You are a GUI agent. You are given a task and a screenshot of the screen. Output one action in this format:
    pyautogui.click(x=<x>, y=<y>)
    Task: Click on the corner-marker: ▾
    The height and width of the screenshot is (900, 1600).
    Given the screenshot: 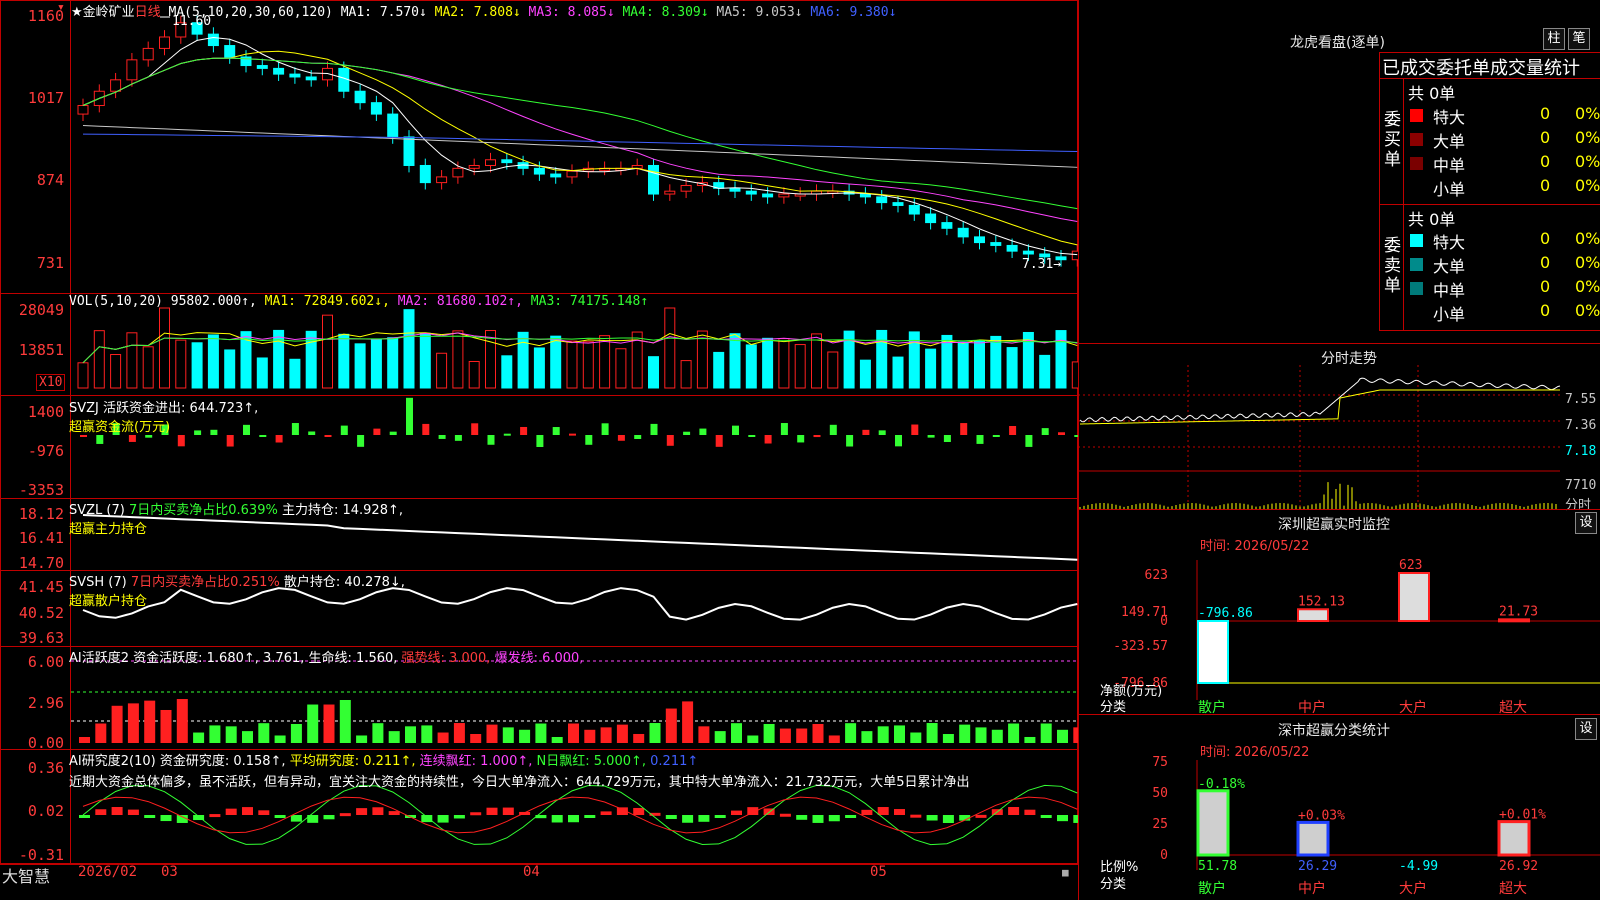 What is the action you would take?
    pyautogui.click(x=61, y=7)
    